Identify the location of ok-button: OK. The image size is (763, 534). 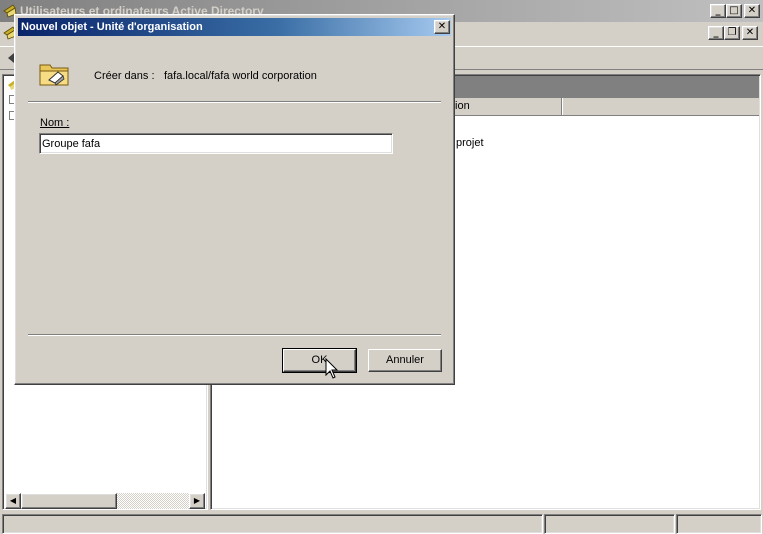
(319, 360).